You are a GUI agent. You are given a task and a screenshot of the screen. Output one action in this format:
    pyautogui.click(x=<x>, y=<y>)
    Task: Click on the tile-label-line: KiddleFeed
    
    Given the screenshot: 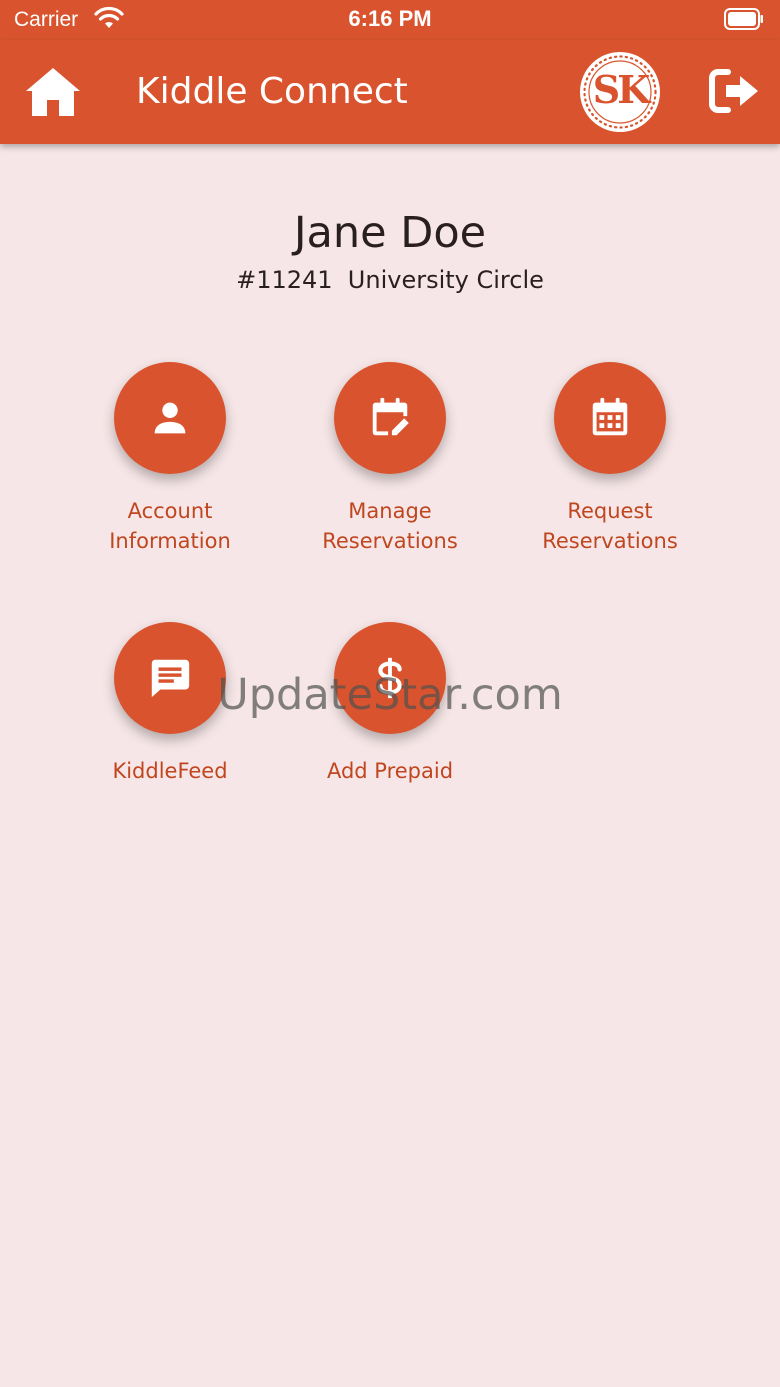 What is the action you would take?
    pyautogui.click(x=170, y=771)
    